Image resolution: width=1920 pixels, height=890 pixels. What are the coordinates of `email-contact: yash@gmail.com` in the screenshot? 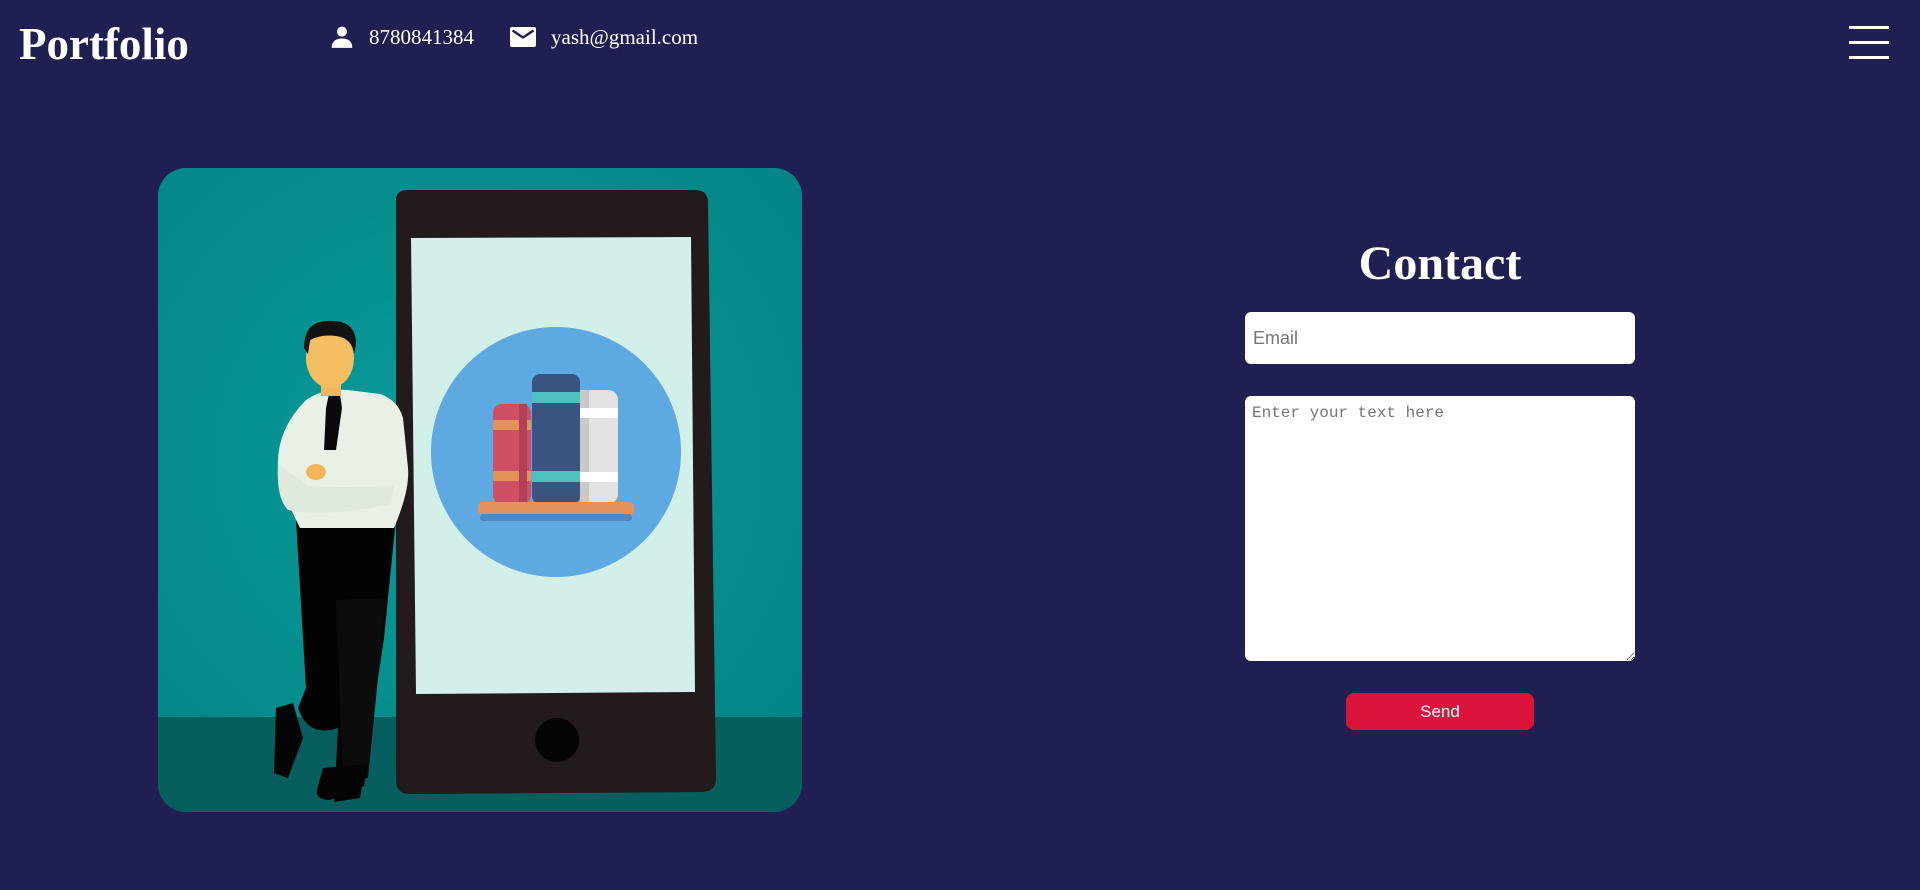 It's located at (603, 37).